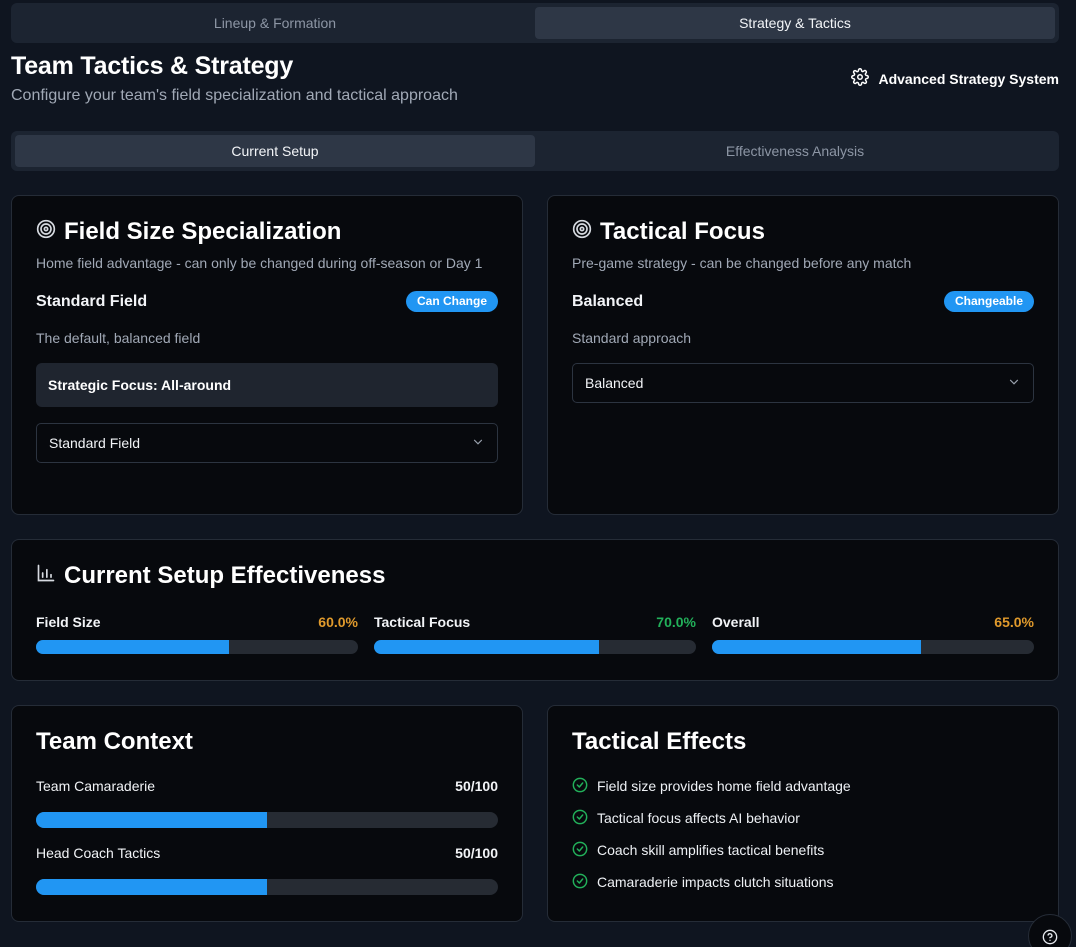 This screenshot has width=1076, height=947. What do you see at coordinates (46, 576) in the screenshot?
I see `bar-chart-icon` at bounding box center [46, 576].